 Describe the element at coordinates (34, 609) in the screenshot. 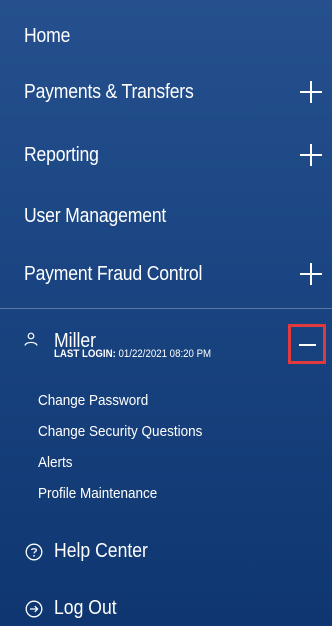

I see `arrow-right-circle-icon` at that location.